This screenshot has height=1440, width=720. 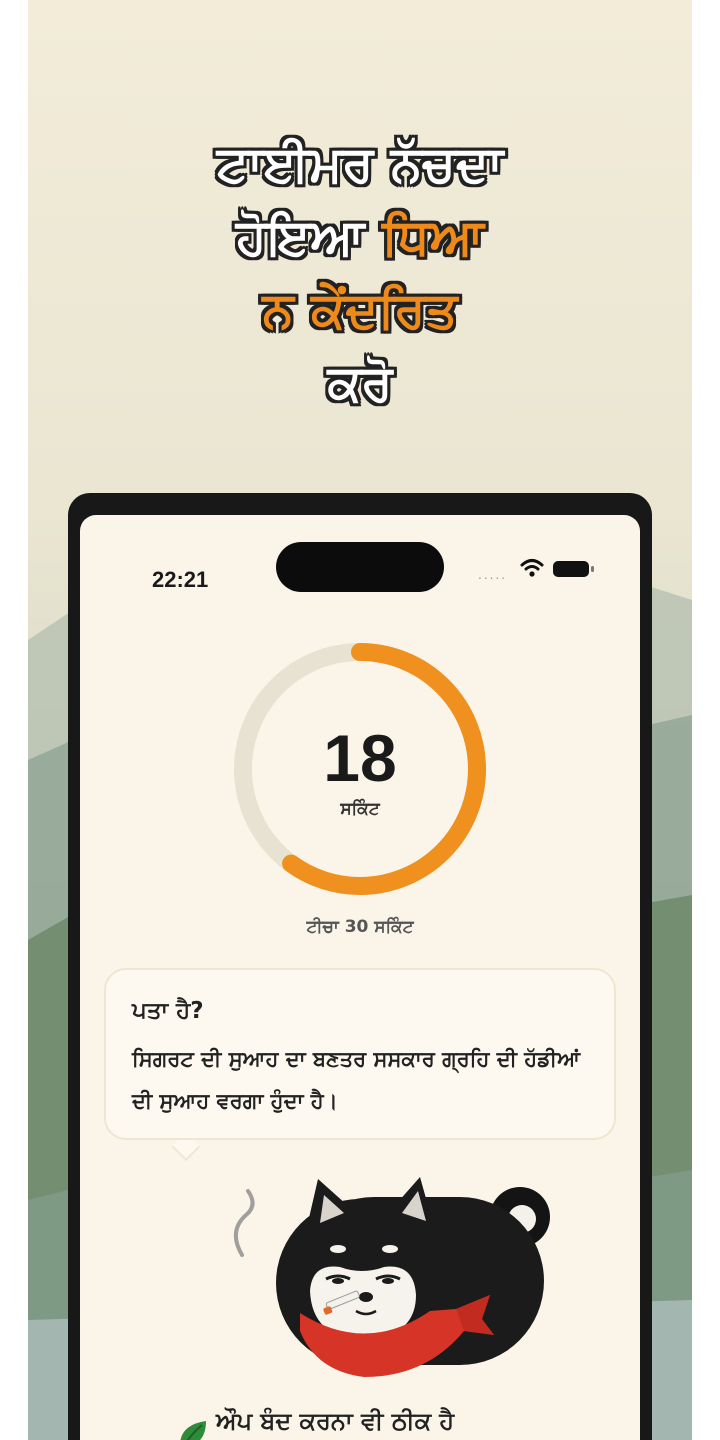 I want to click on headline-line-2-plain: ਹੋਇਆ, so click(x=309, y=237).